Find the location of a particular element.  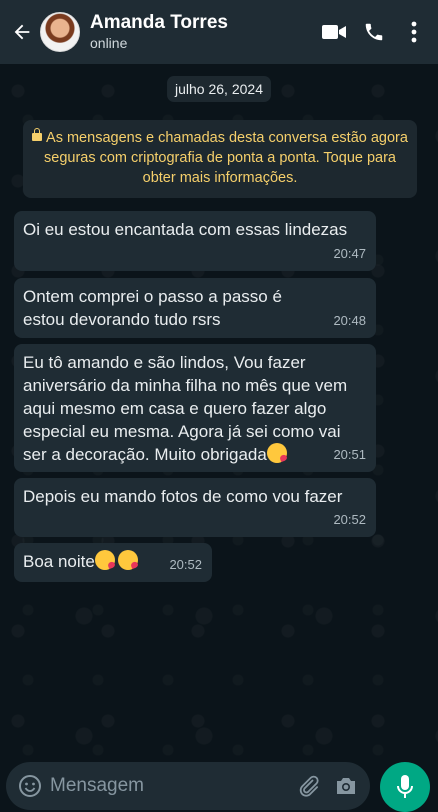

more-vert-icon is located at coordinates (414, 32).